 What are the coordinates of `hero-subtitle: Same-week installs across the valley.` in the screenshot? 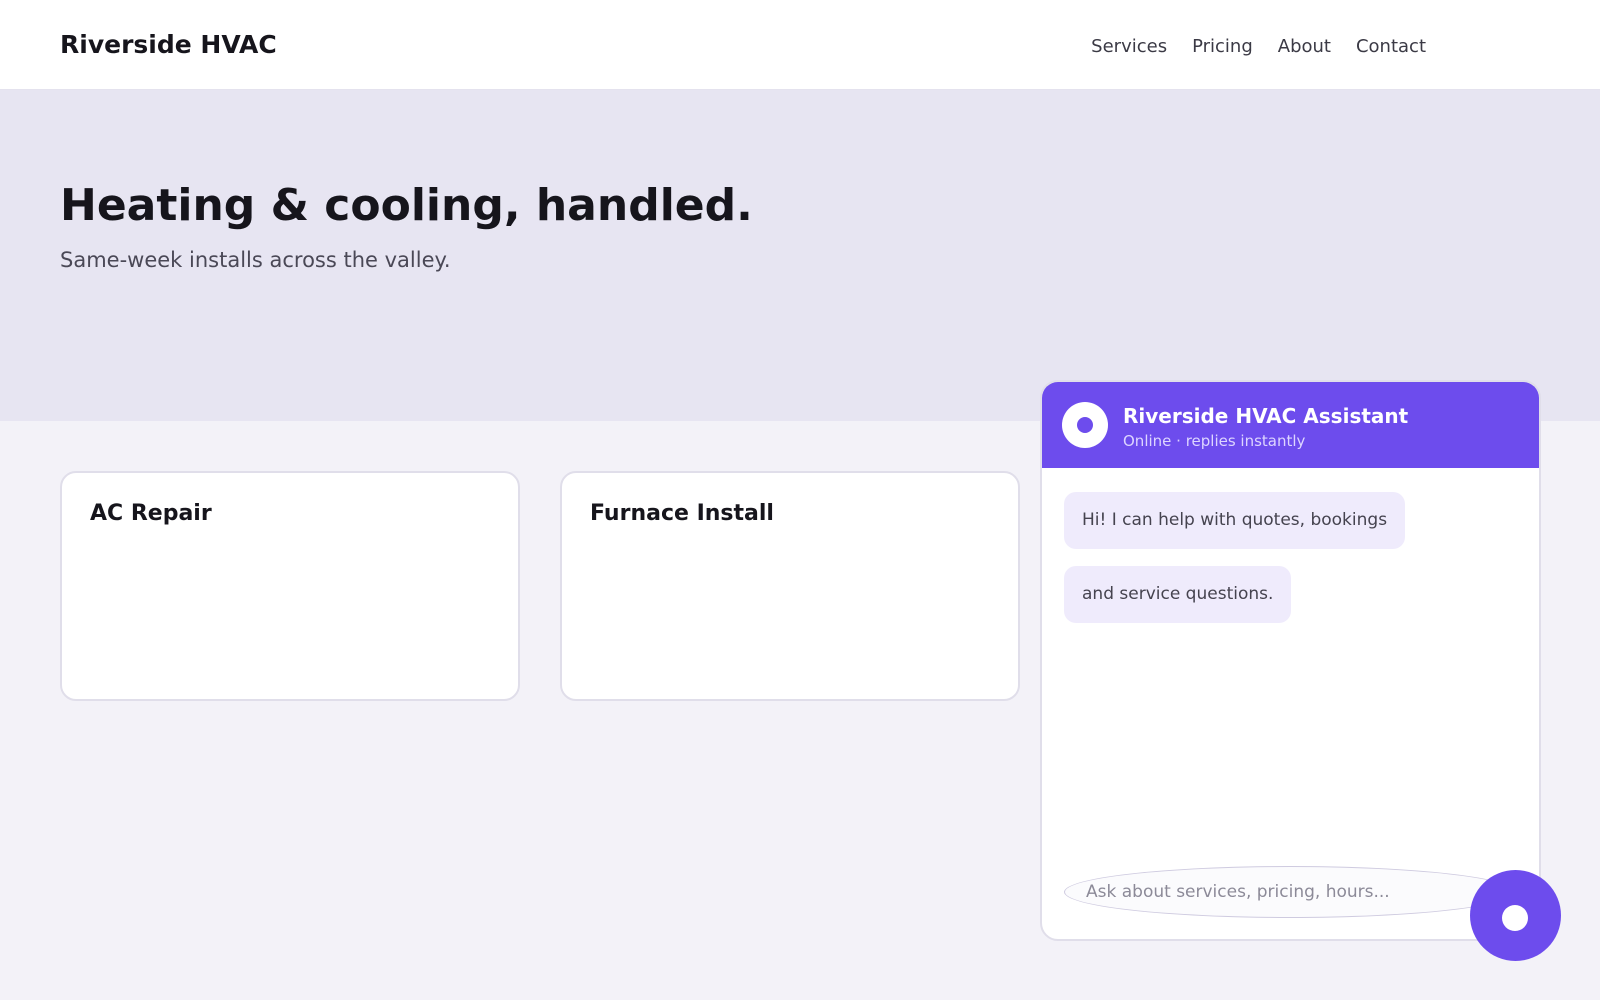 It's located at (255, 260).